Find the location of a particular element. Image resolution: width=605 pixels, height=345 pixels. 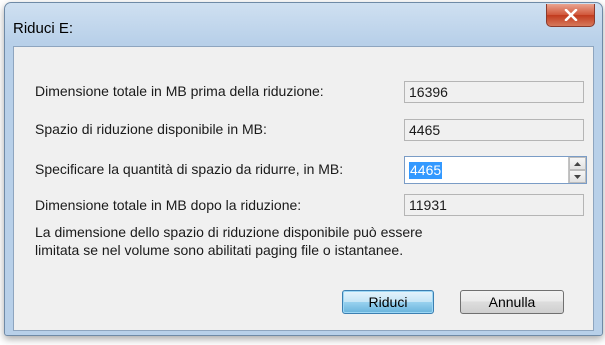

available-shrink-value: 4465 is located at coordinates (494, 130).